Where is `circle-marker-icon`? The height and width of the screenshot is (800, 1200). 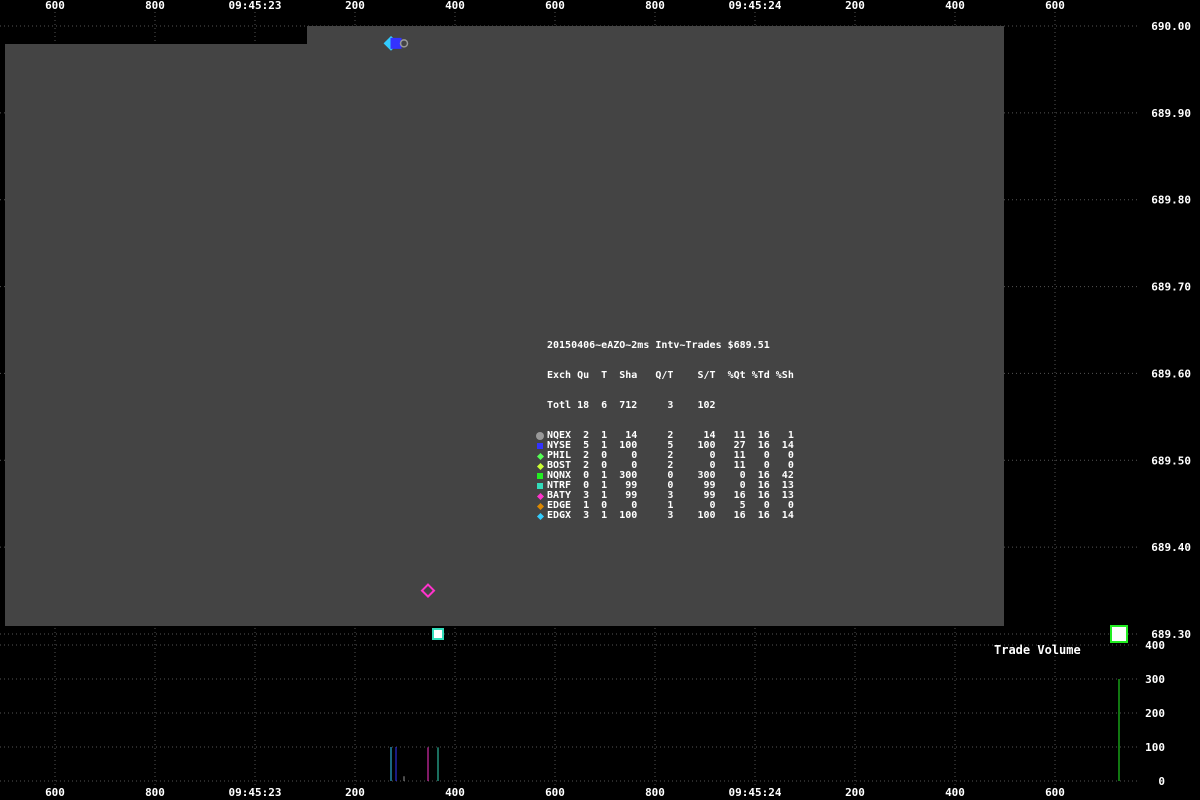
circle-marker-icon is located at coordinates (540, 436).